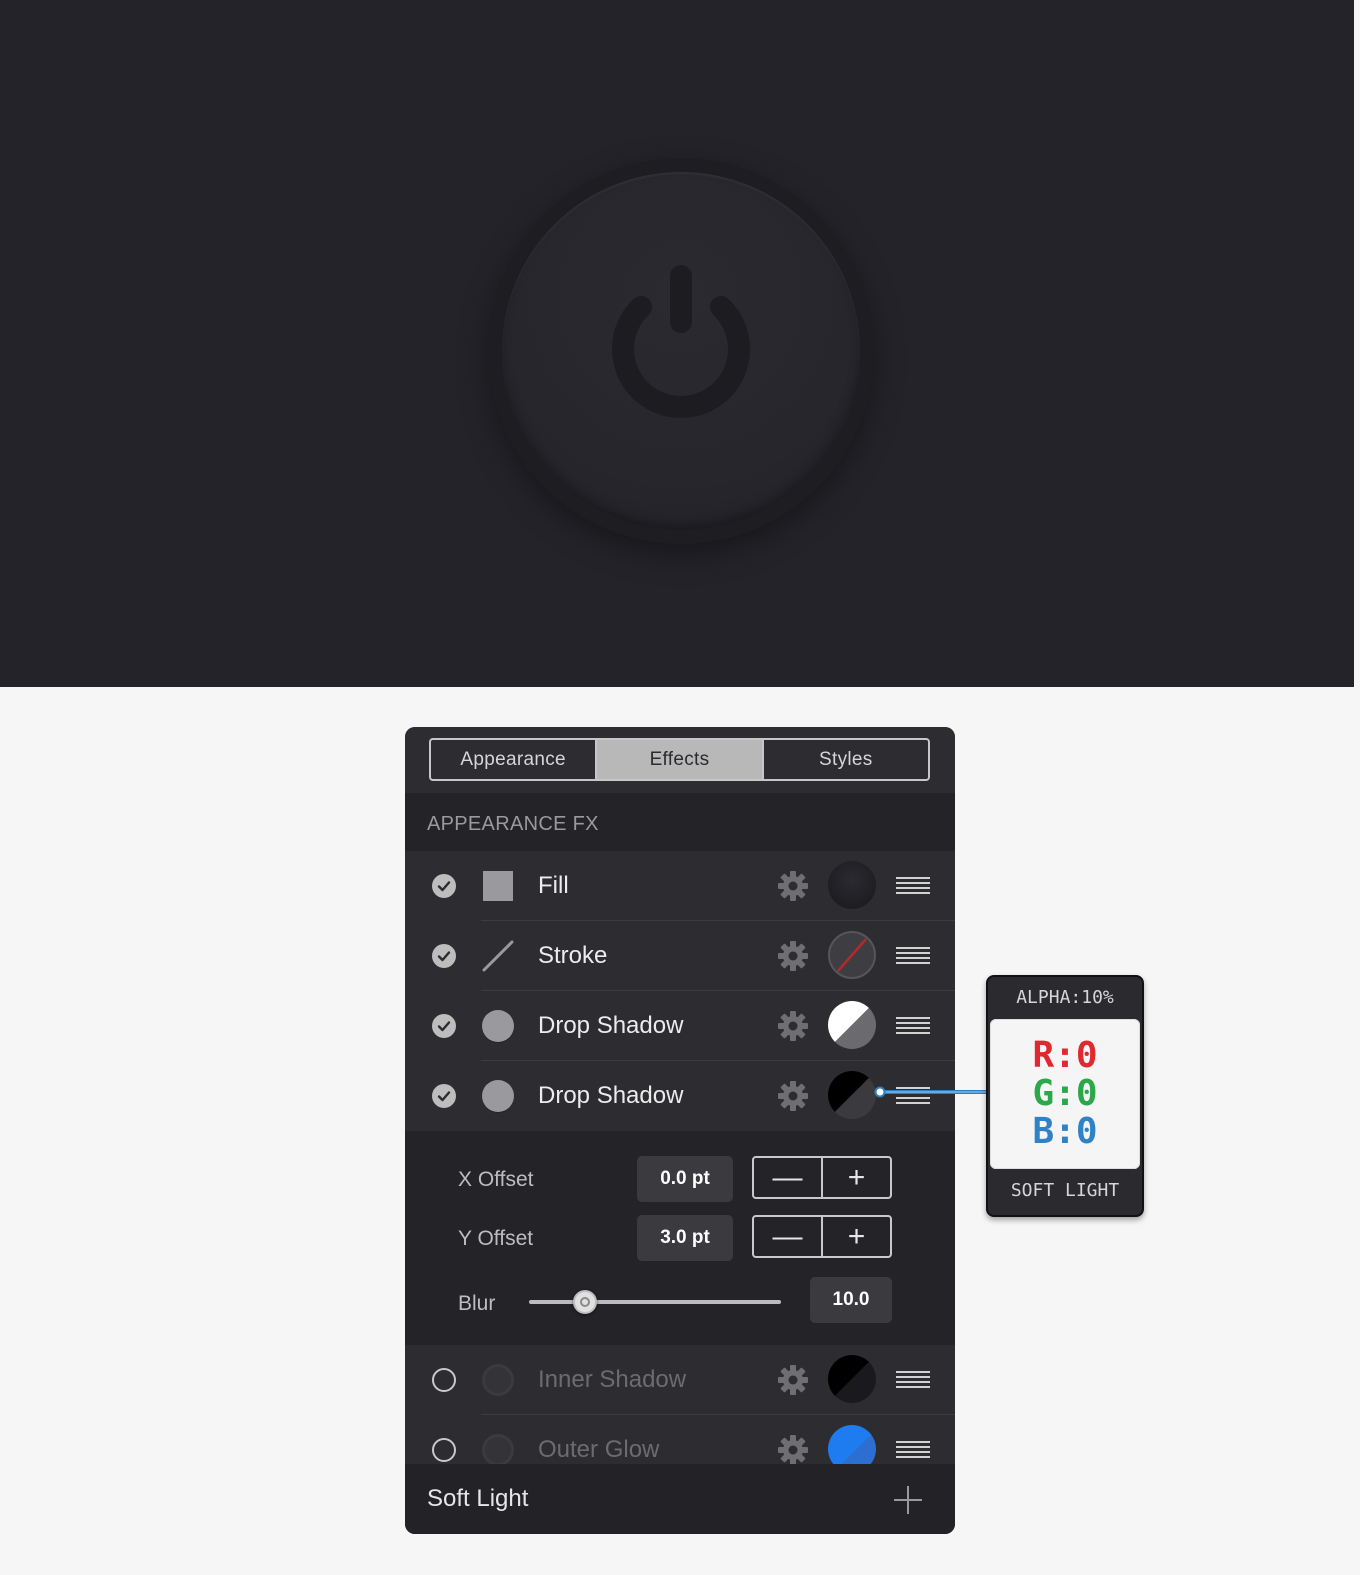 Image resolution: width=1360 pixels, height=1575 pixels. What do you see at coordinates (553, 885) in the screenshot?
I see `effect-label: Fill` at bounding box center [553, 885].